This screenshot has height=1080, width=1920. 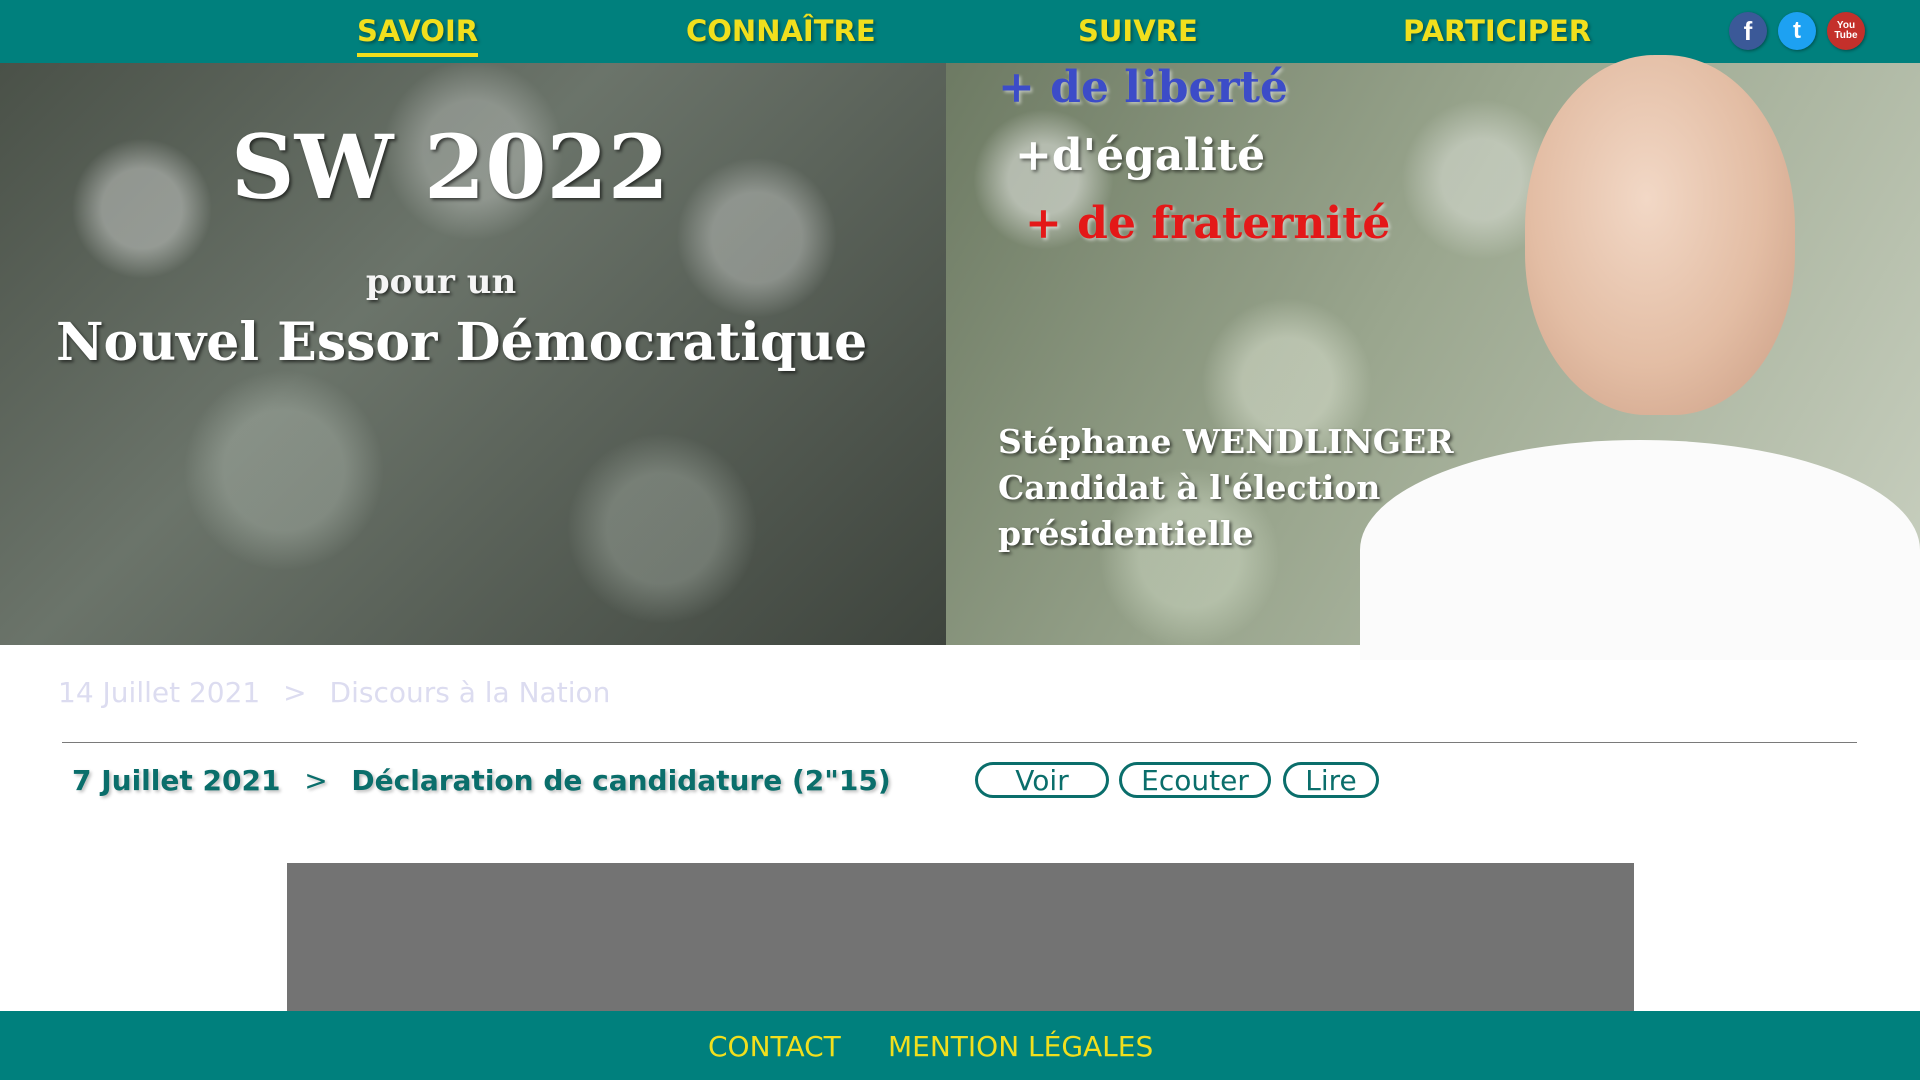 What do you see at coordinates (1143, 87) in the screenshot?
I see `slogan-liberte: + de liberté` at bounding box center [1143, 87].